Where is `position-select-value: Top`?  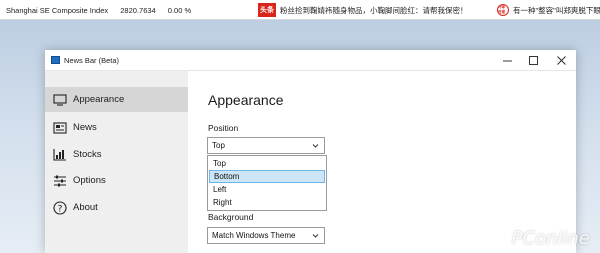 position-select-value: Top is located at coordinates (218, 145).